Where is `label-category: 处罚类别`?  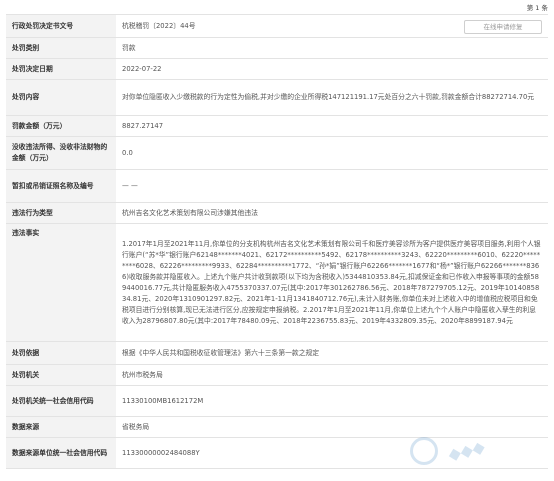 label-category: 处罚类别 is located at coordinates (61, 48).